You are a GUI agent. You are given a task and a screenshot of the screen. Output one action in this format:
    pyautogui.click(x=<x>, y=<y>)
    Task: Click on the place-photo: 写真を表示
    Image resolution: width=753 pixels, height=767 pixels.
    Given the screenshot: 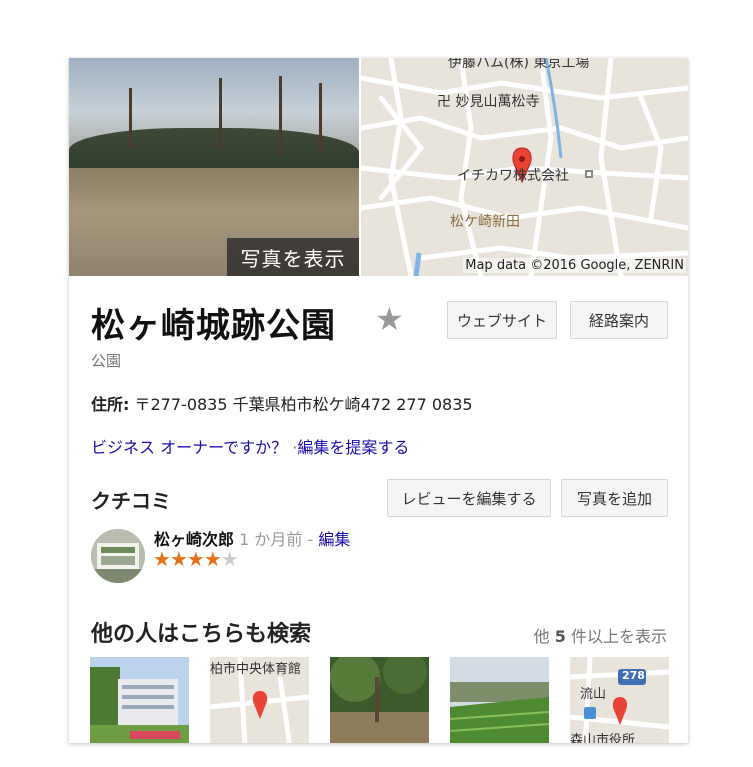 What is the action you would take?
    pyautogui.click(x=214, y=167)
    